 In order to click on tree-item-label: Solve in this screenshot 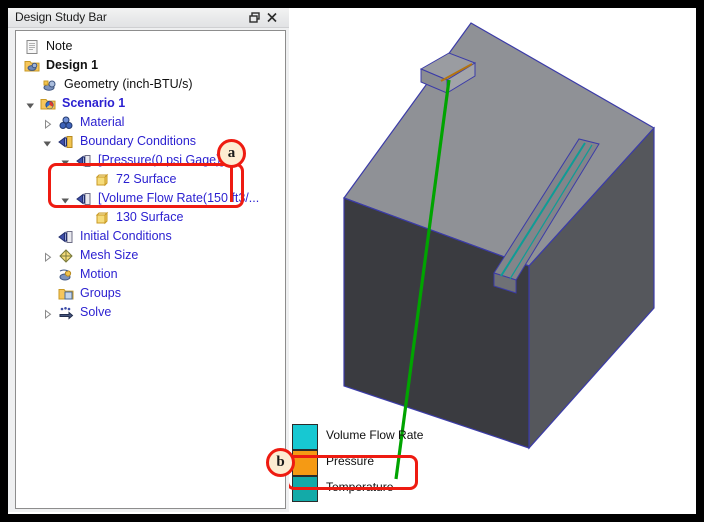, I will do `click(96, 312)`.